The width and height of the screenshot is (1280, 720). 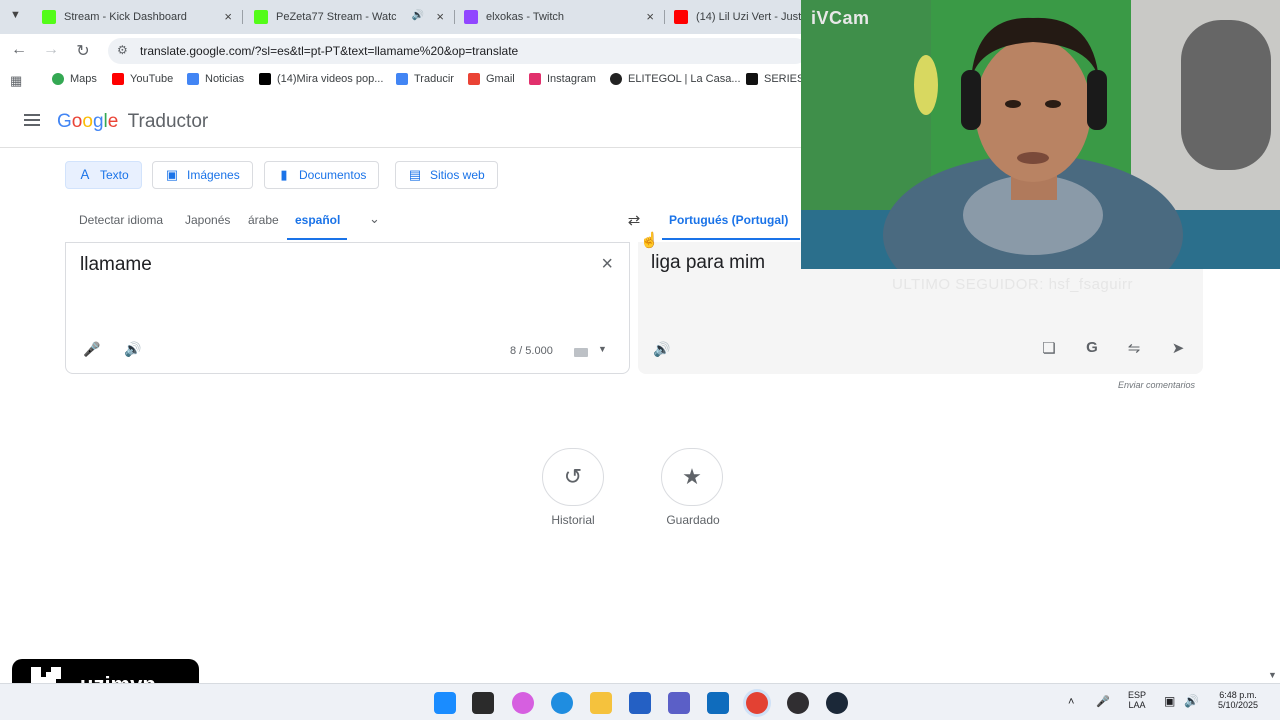 I want to click on bookmark-label: Noticias, so click(x=225, y=79).